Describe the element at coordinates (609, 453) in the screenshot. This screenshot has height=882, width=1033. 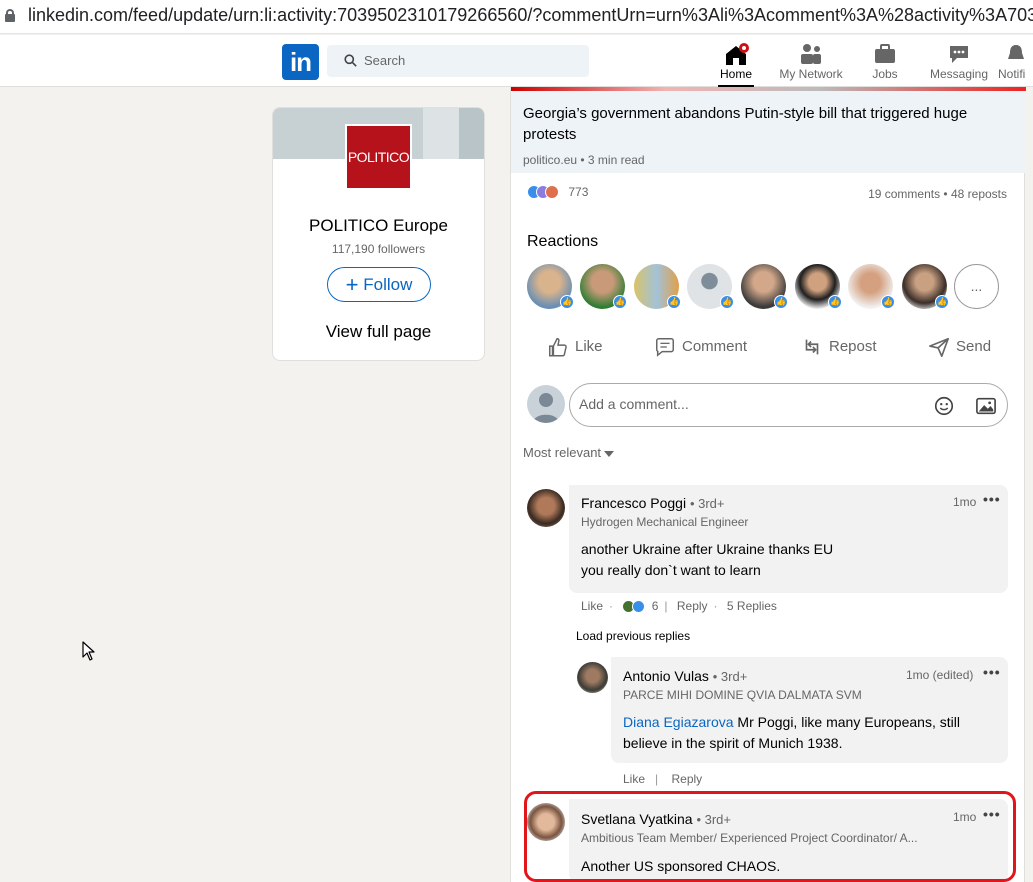
I see `caret-down-icon` at that location.